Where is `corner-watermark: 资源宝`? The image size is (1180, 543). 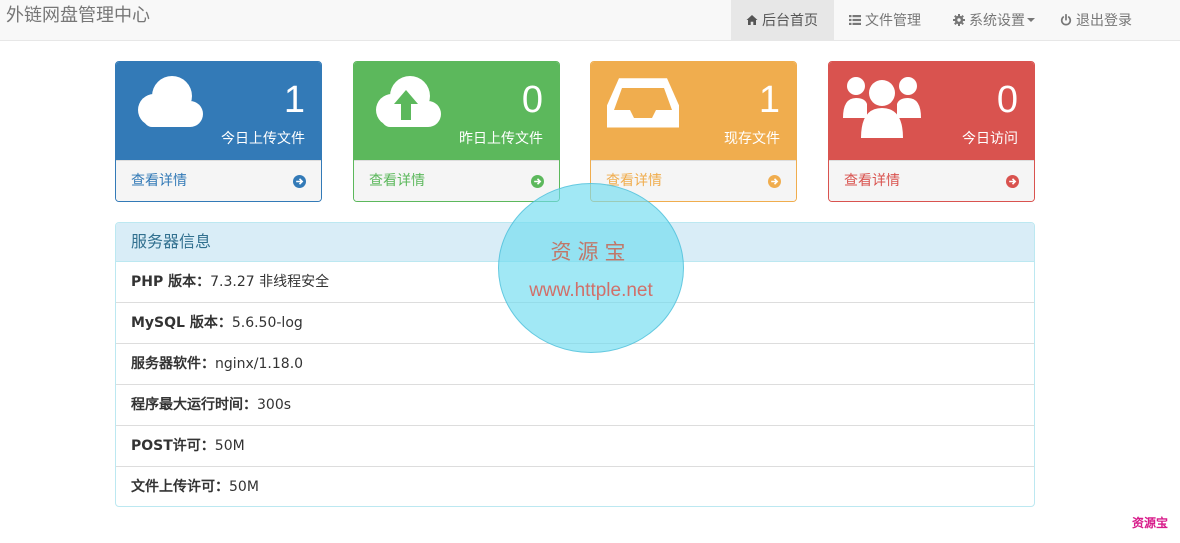
corner-watermark: 资源宝 is located at coordinates (1149, 523).